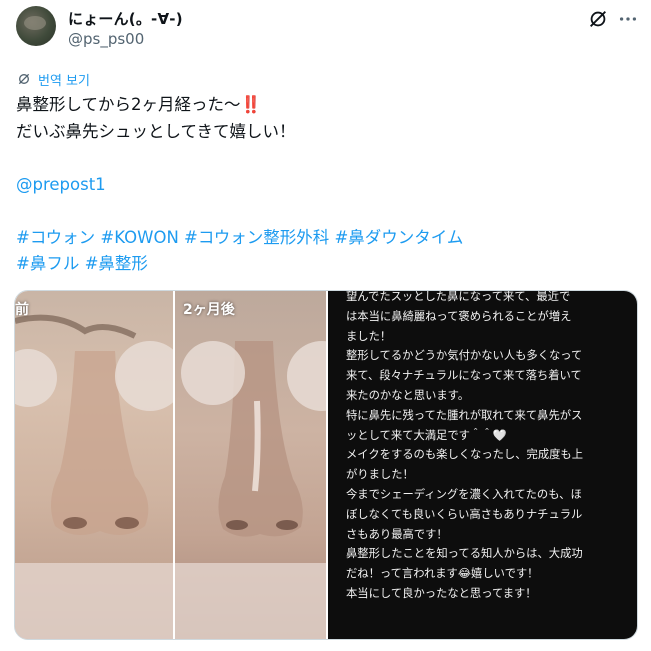 The height and width of the screenshot is (651, 651). Describe the element at coordinates (426, 435) in the screenshot. I see `testimonial-line: ッとして来て大満足です＾＾🤍` at that location.